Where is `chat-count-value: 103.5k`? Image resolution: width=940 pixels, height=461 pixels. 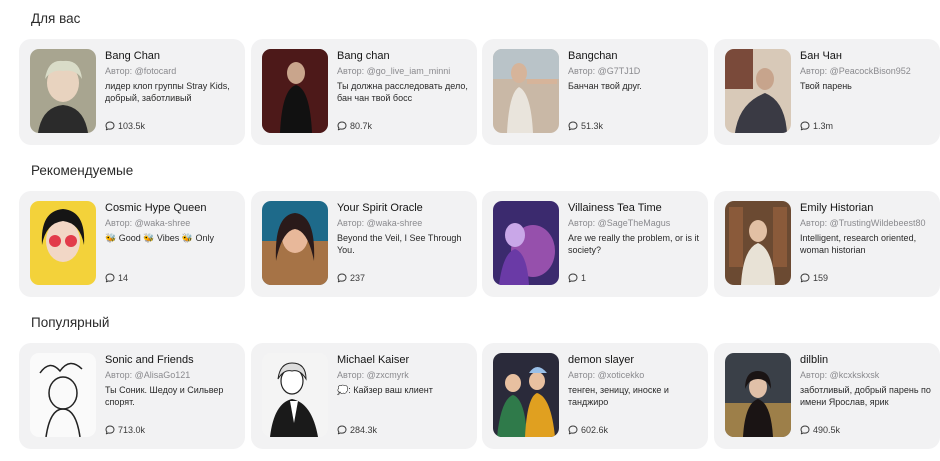 chat-count-value: 103.5k is located at coordinates (132, 126).